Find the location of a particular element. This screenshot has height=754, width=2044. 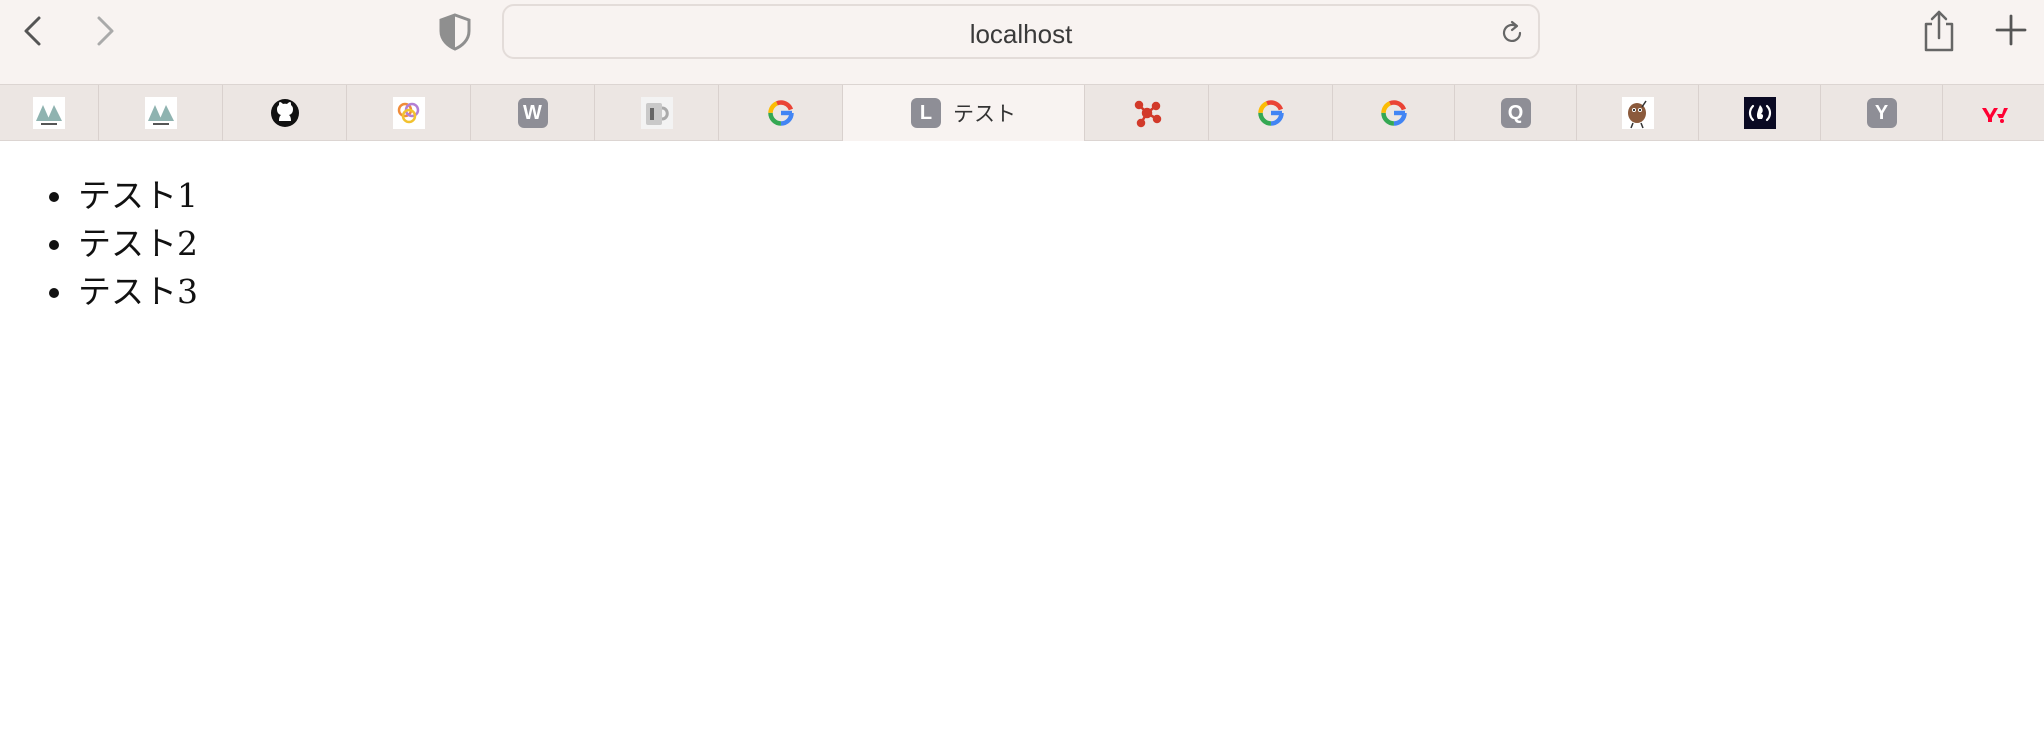

tab-bar: W L テスト Q Y is located at coordinates (1022, 112).